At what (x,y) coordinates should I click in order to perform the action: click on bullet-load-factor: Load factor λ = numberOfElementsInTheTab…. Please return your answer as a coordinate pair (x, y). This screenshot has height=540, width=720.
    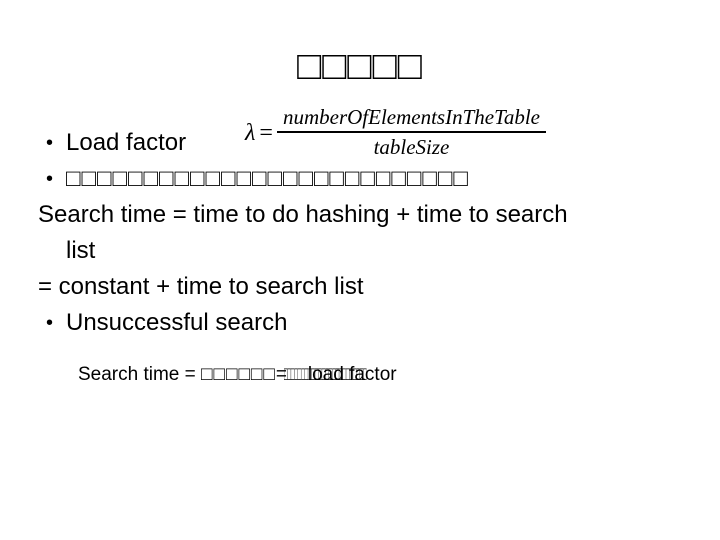
    Looking at the image, I should click on (375, 133).